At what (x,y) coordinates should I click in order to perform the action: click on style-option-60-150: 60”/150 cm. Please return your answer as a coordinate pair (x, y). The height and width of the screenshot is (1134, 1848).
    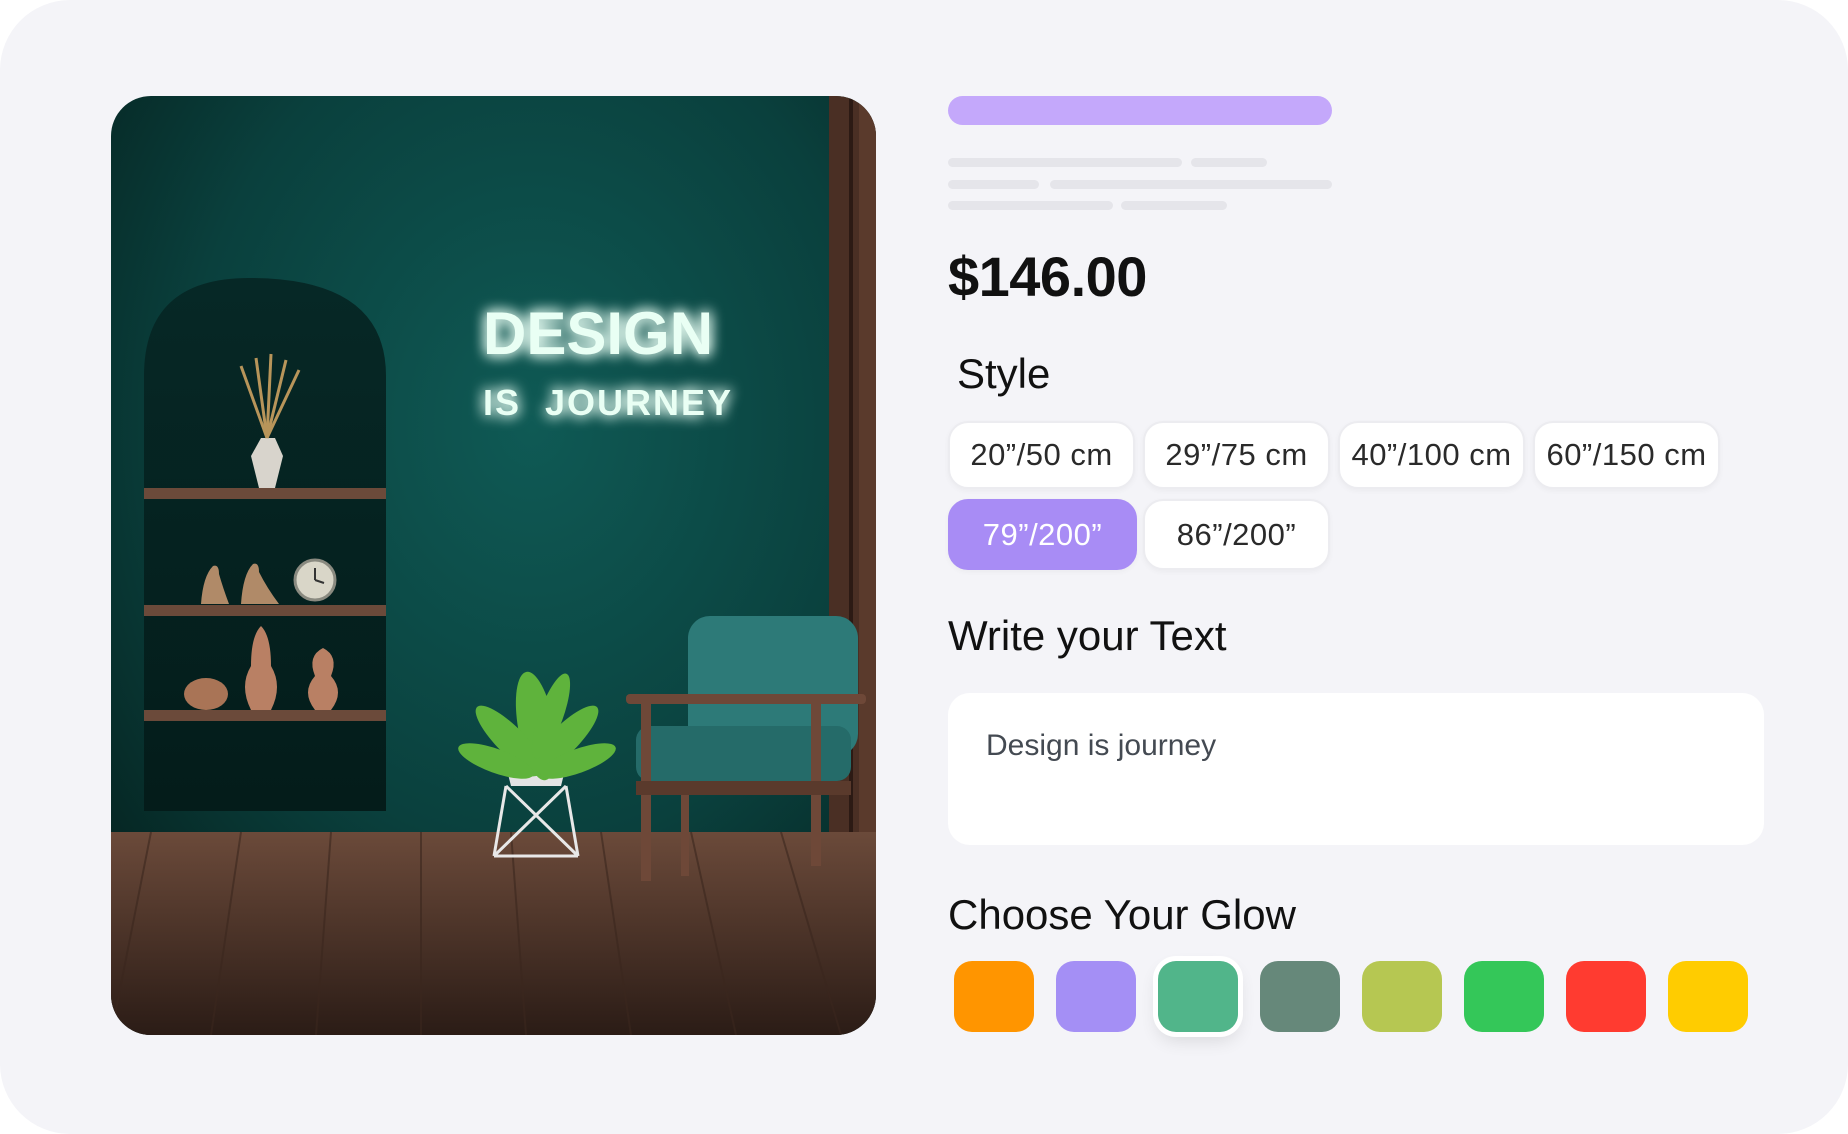
    Looking at the image, I should click on (1626, 455).